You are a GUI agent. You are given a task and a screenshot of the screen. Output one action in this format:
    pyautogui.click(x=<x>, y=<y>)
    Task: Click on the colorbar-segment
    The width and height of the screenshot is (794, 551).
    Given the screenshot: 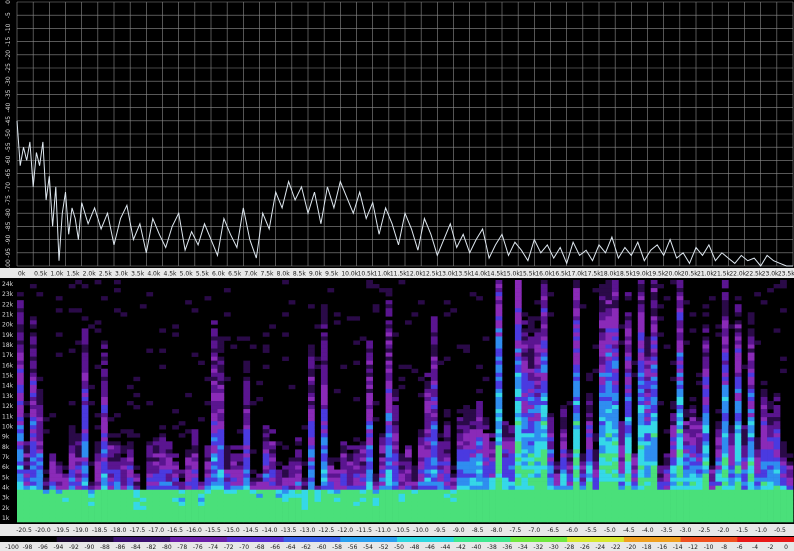 What is the action you would take?
    pyautogui.click(x=482, y=539)
    